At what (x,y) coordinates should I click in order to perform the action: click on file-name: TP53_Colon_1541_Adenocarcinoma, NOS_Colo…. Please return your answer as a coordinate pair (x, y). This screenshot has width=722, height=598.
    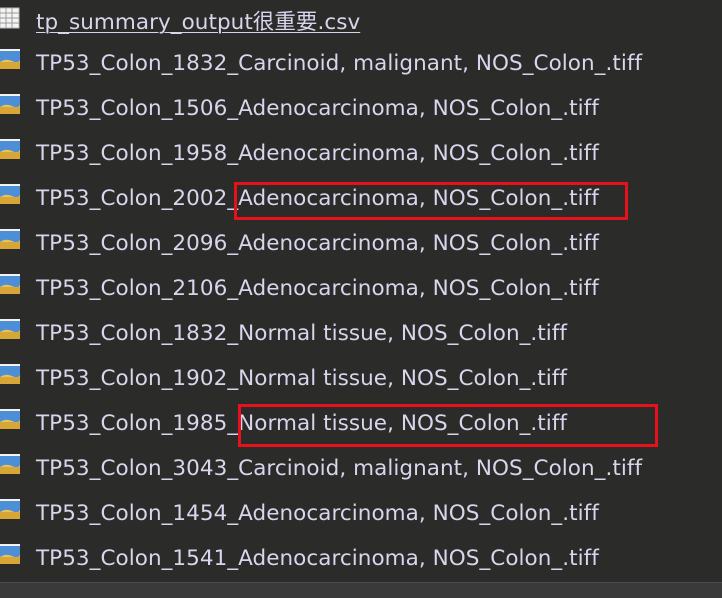
    Looking at the image, I should click on (317, 558).